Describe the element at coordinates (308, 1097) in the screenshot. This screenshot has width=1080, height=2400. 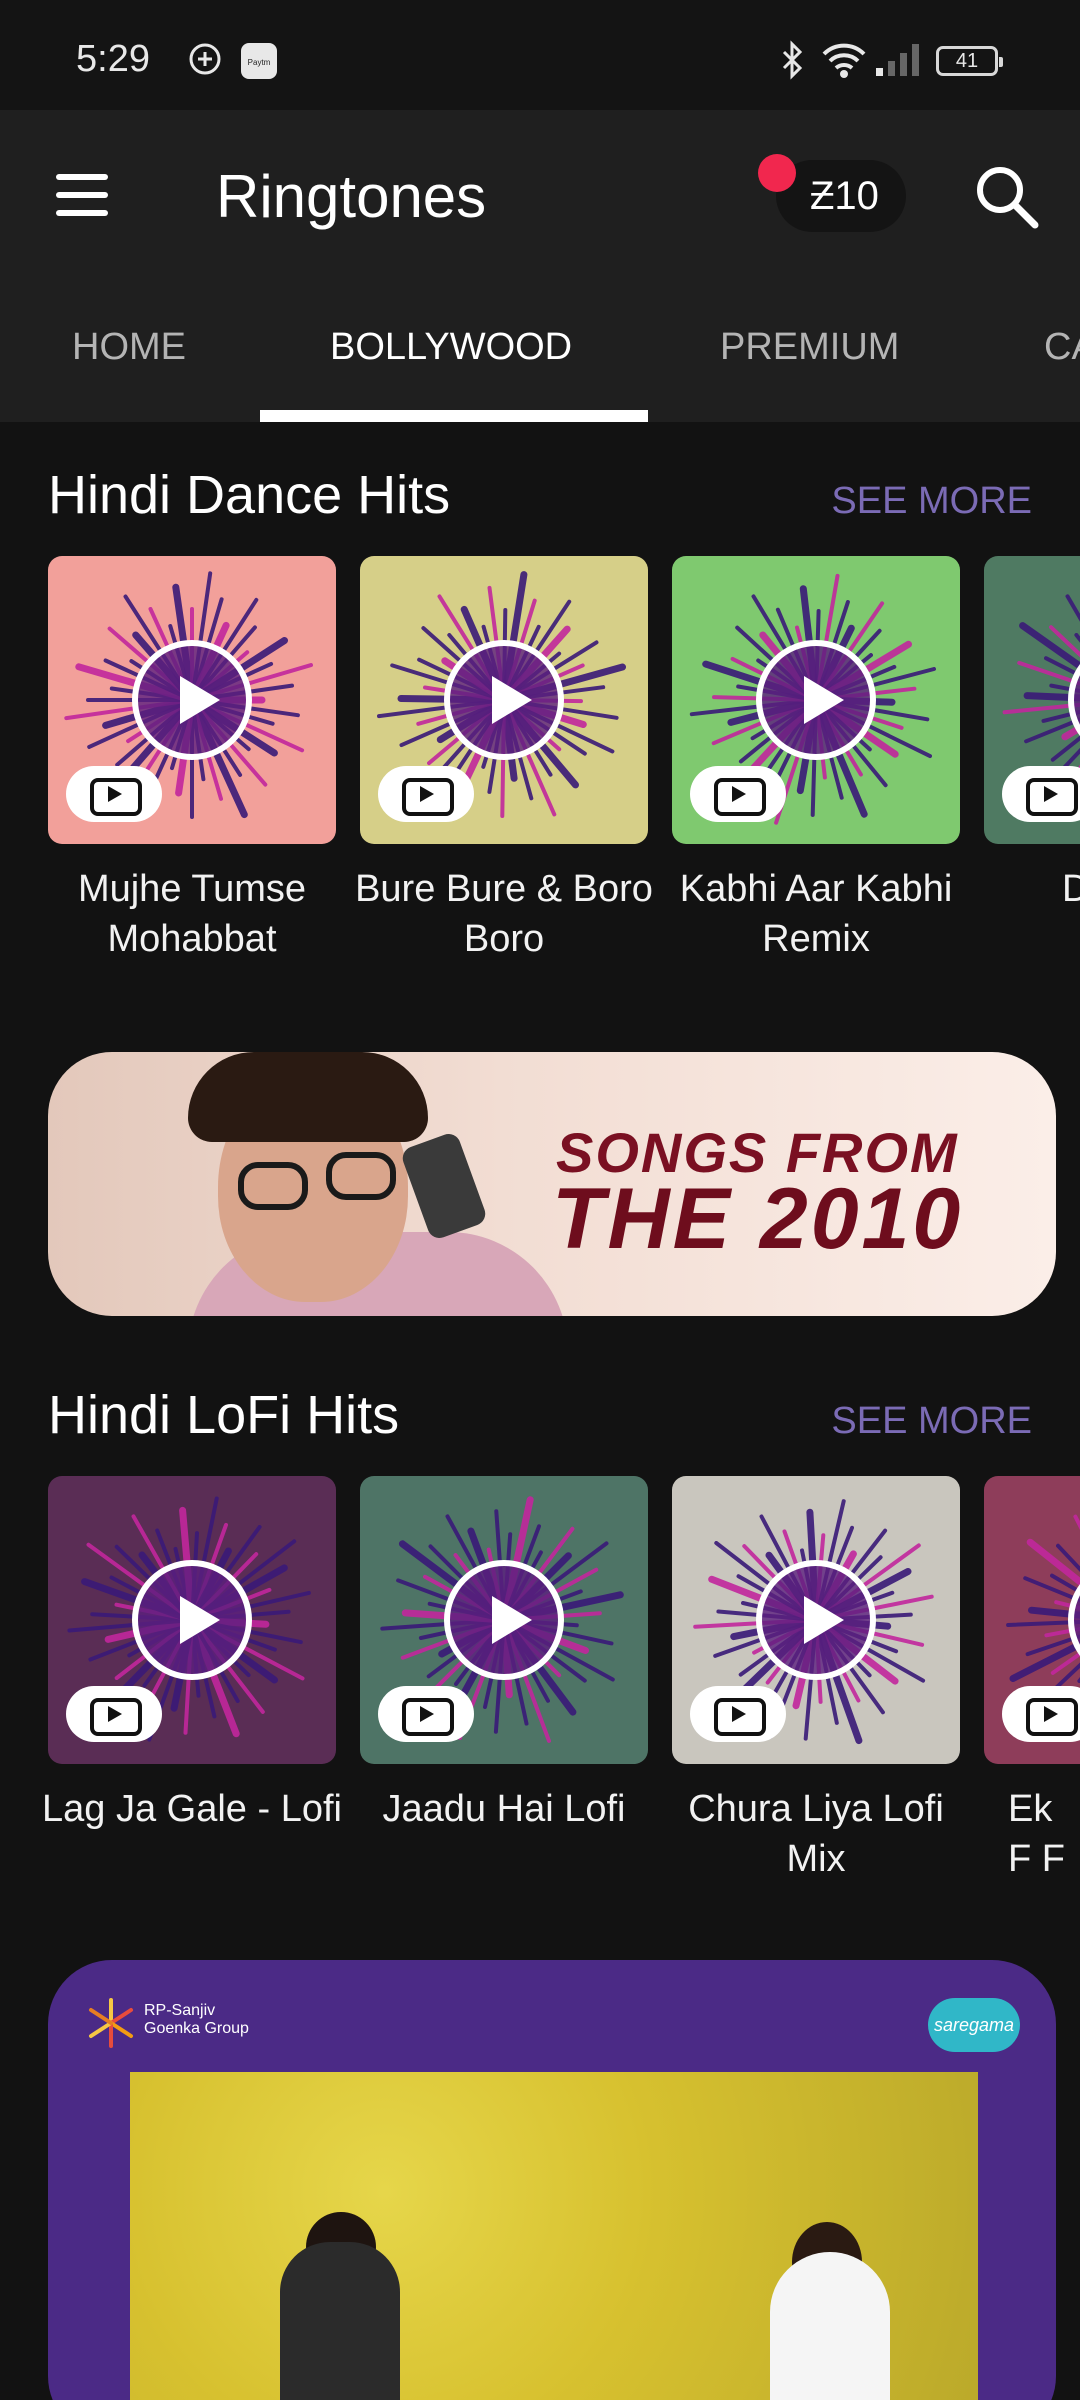
I see `banner-person-hair` at that location.